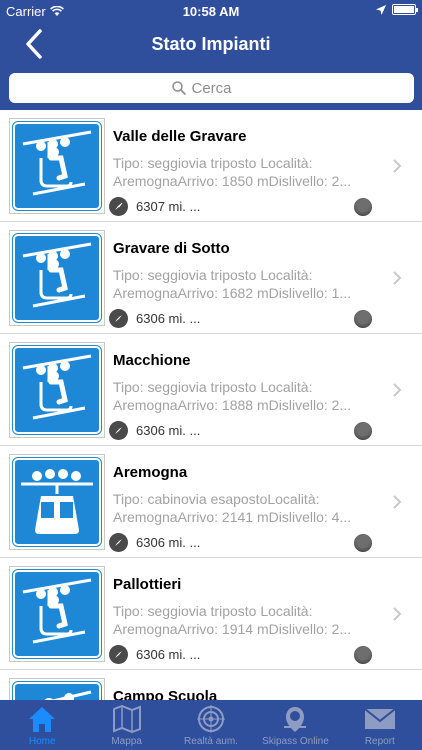 The width and height of the screenshot is (422, 750). What do you see at coordinates (380, 718) in the screenshot?
I see `mail-icon` at bounding box center [380, 718].